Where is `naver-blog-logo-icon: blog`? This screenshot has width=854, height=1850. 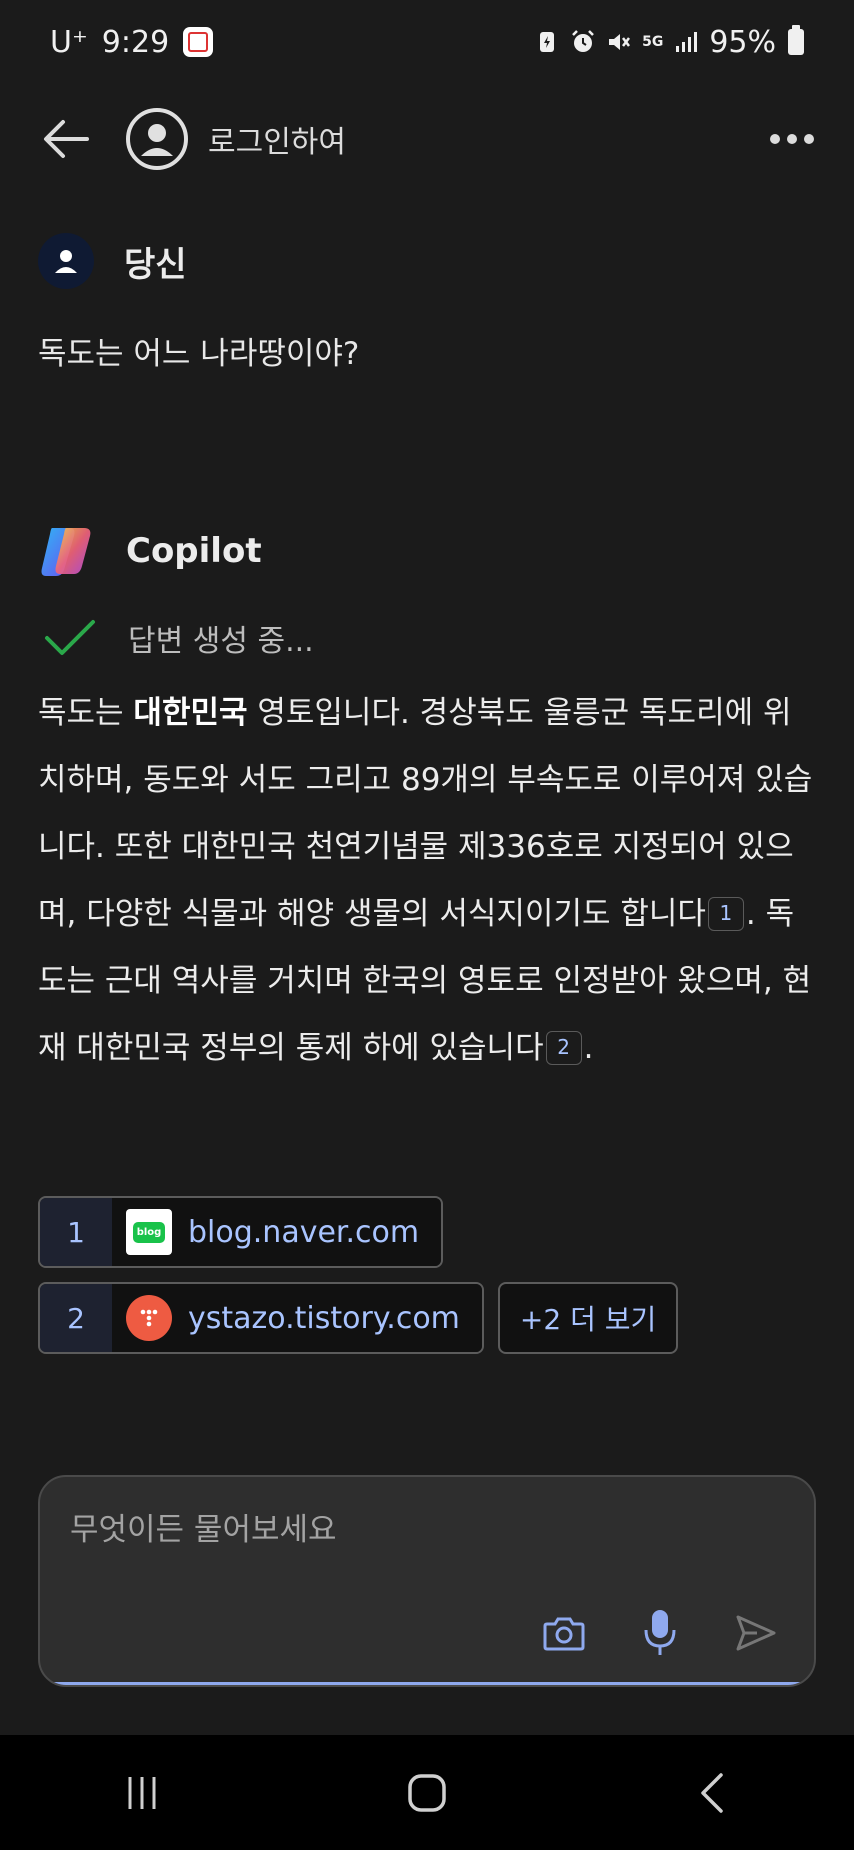
naver-blog-logo-icon: blog is located at coordinates (149, 1232).